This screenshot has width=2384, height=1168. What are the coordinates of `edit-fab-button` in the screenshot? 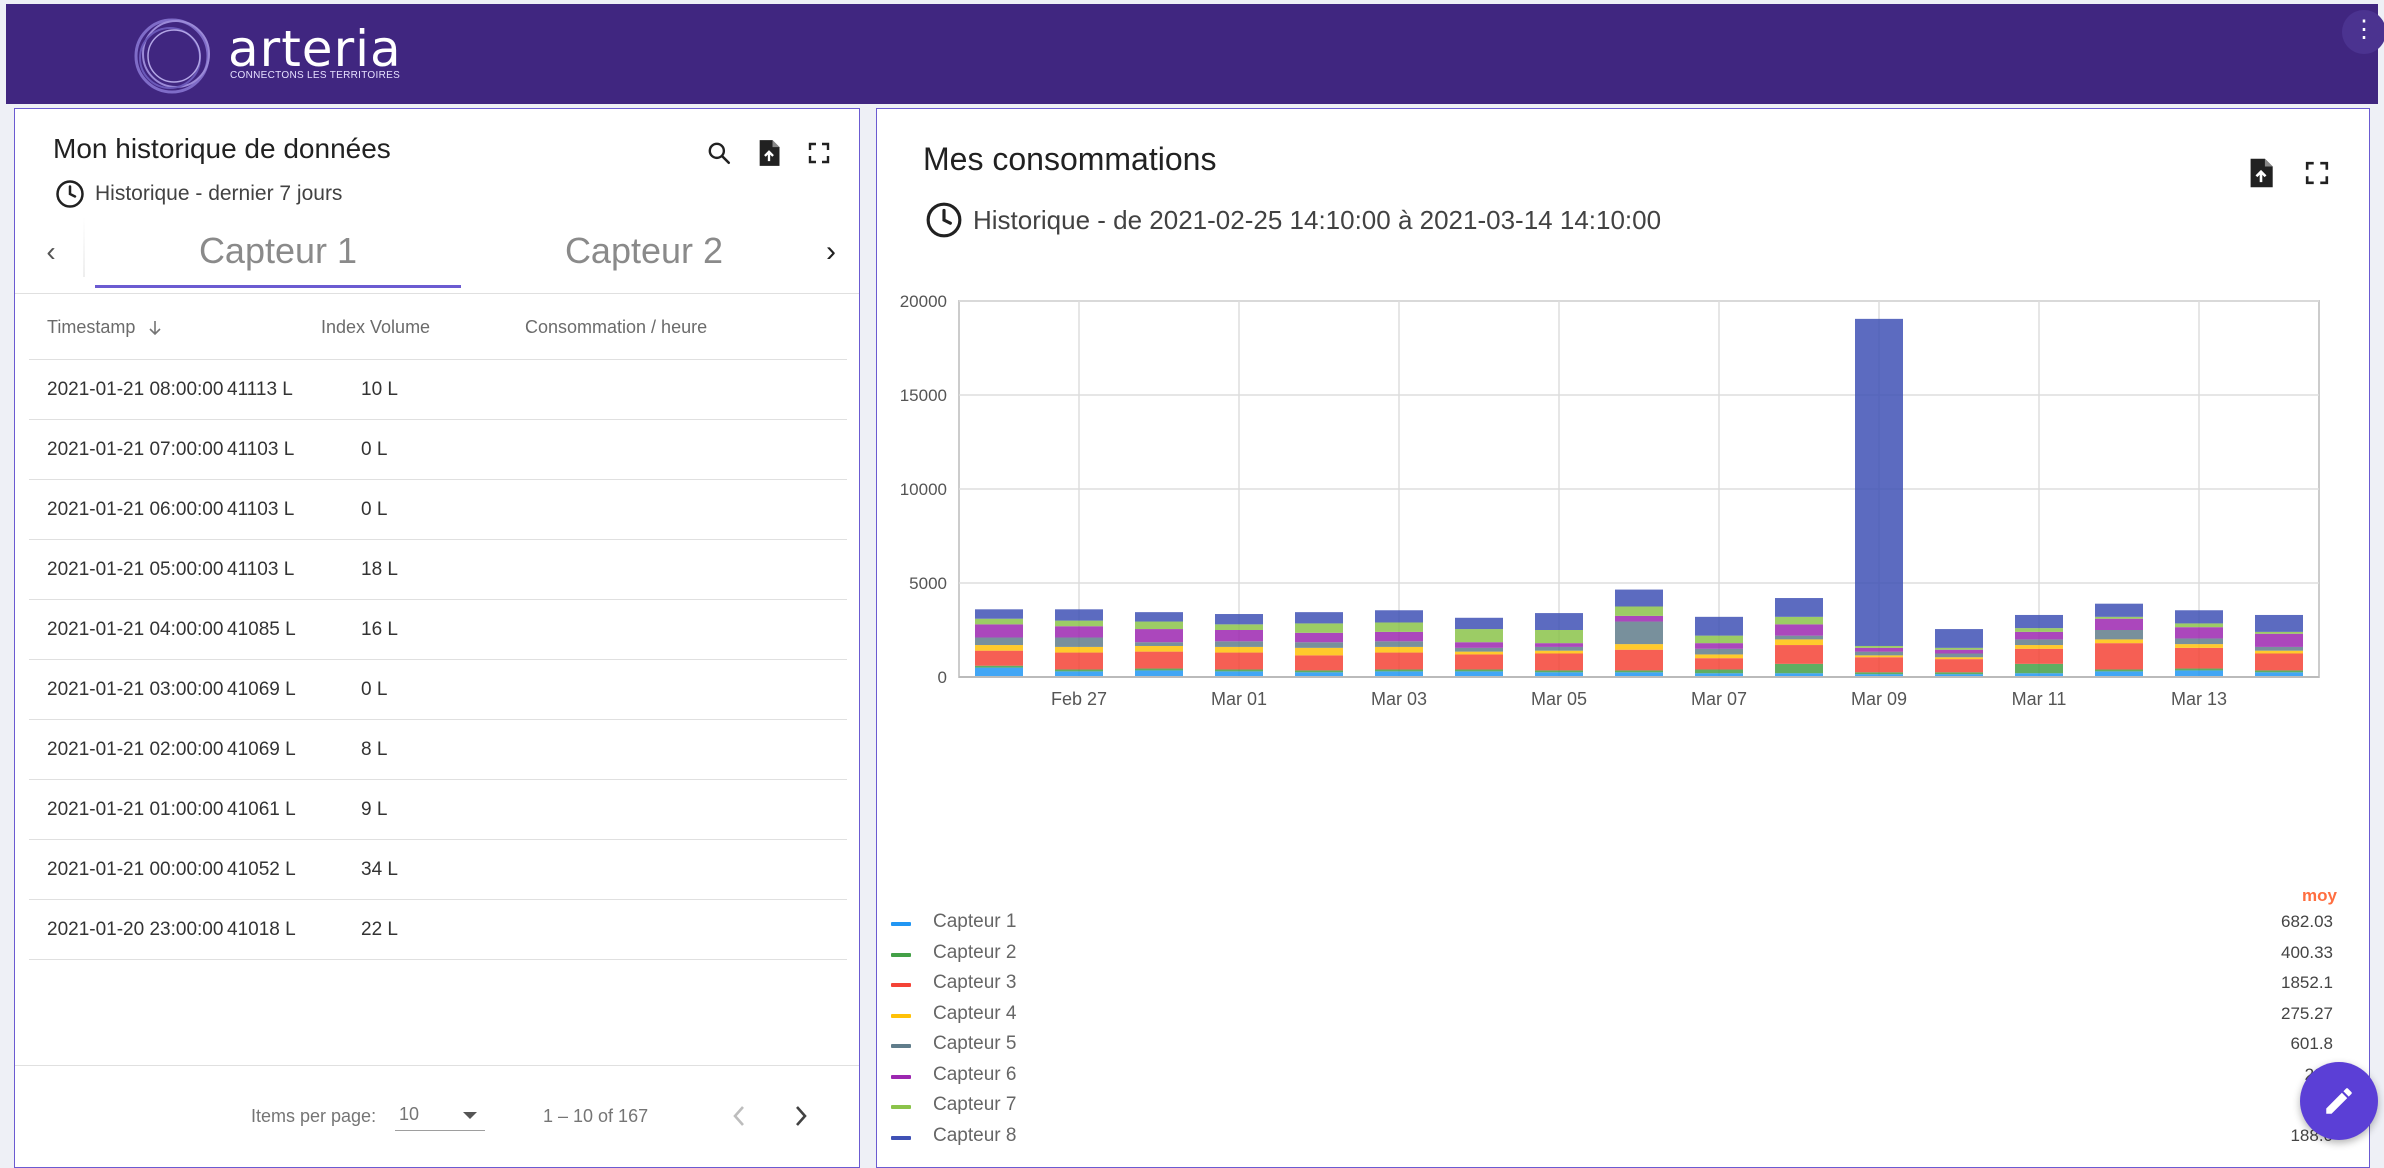 It's located at (2339, 1101).